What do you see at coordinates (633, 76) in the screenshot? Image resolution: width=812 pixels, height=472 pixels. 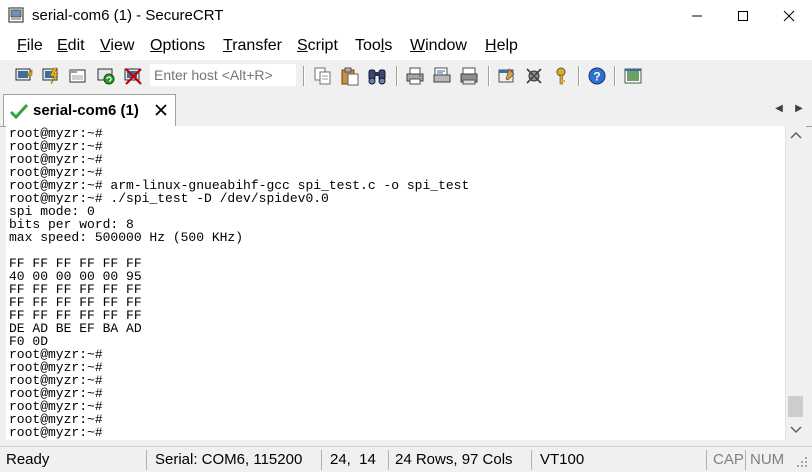 I see `sftp-icon` at bounding box center [633, 76].